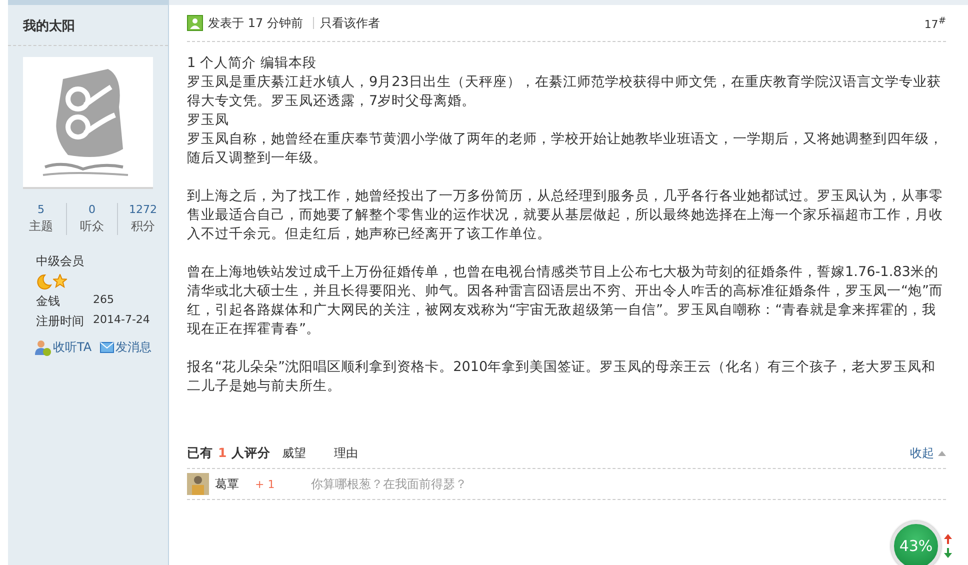 The image size is (968, 565). I want to click on post-paragraph: 罗玉凤自称，她曾经在重庆奉节黄泗小学做了两年的老师，学校开始让她教毕业班语文，一学期后，又将她调整到四年级，随后又调整到一年级。, so click(565, 149).